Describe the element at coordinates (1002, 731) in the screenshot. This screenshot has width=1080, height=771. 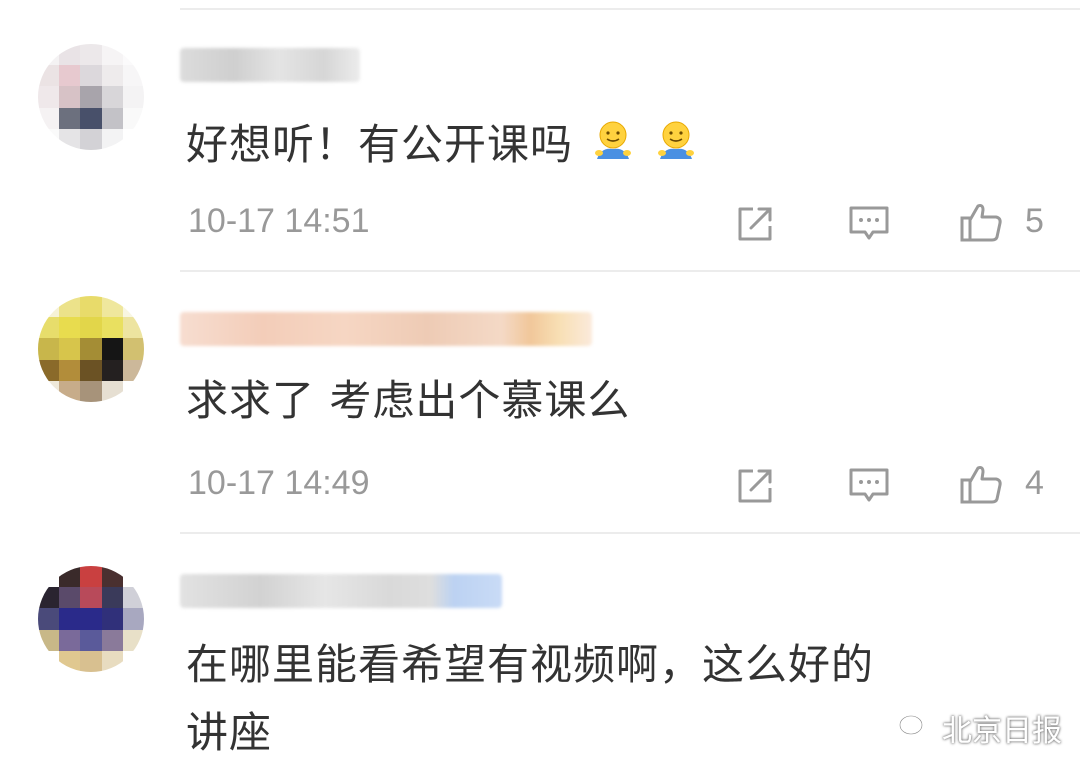
I see `watermark-label: 北京日报` at that location.